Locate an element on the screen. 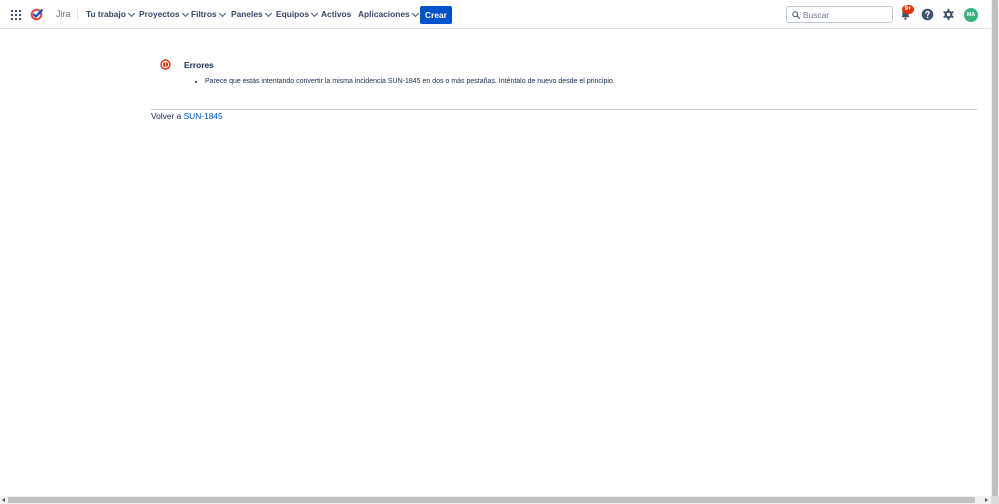  nav-label: Tu trabajo is located at coordinates (106, 14).